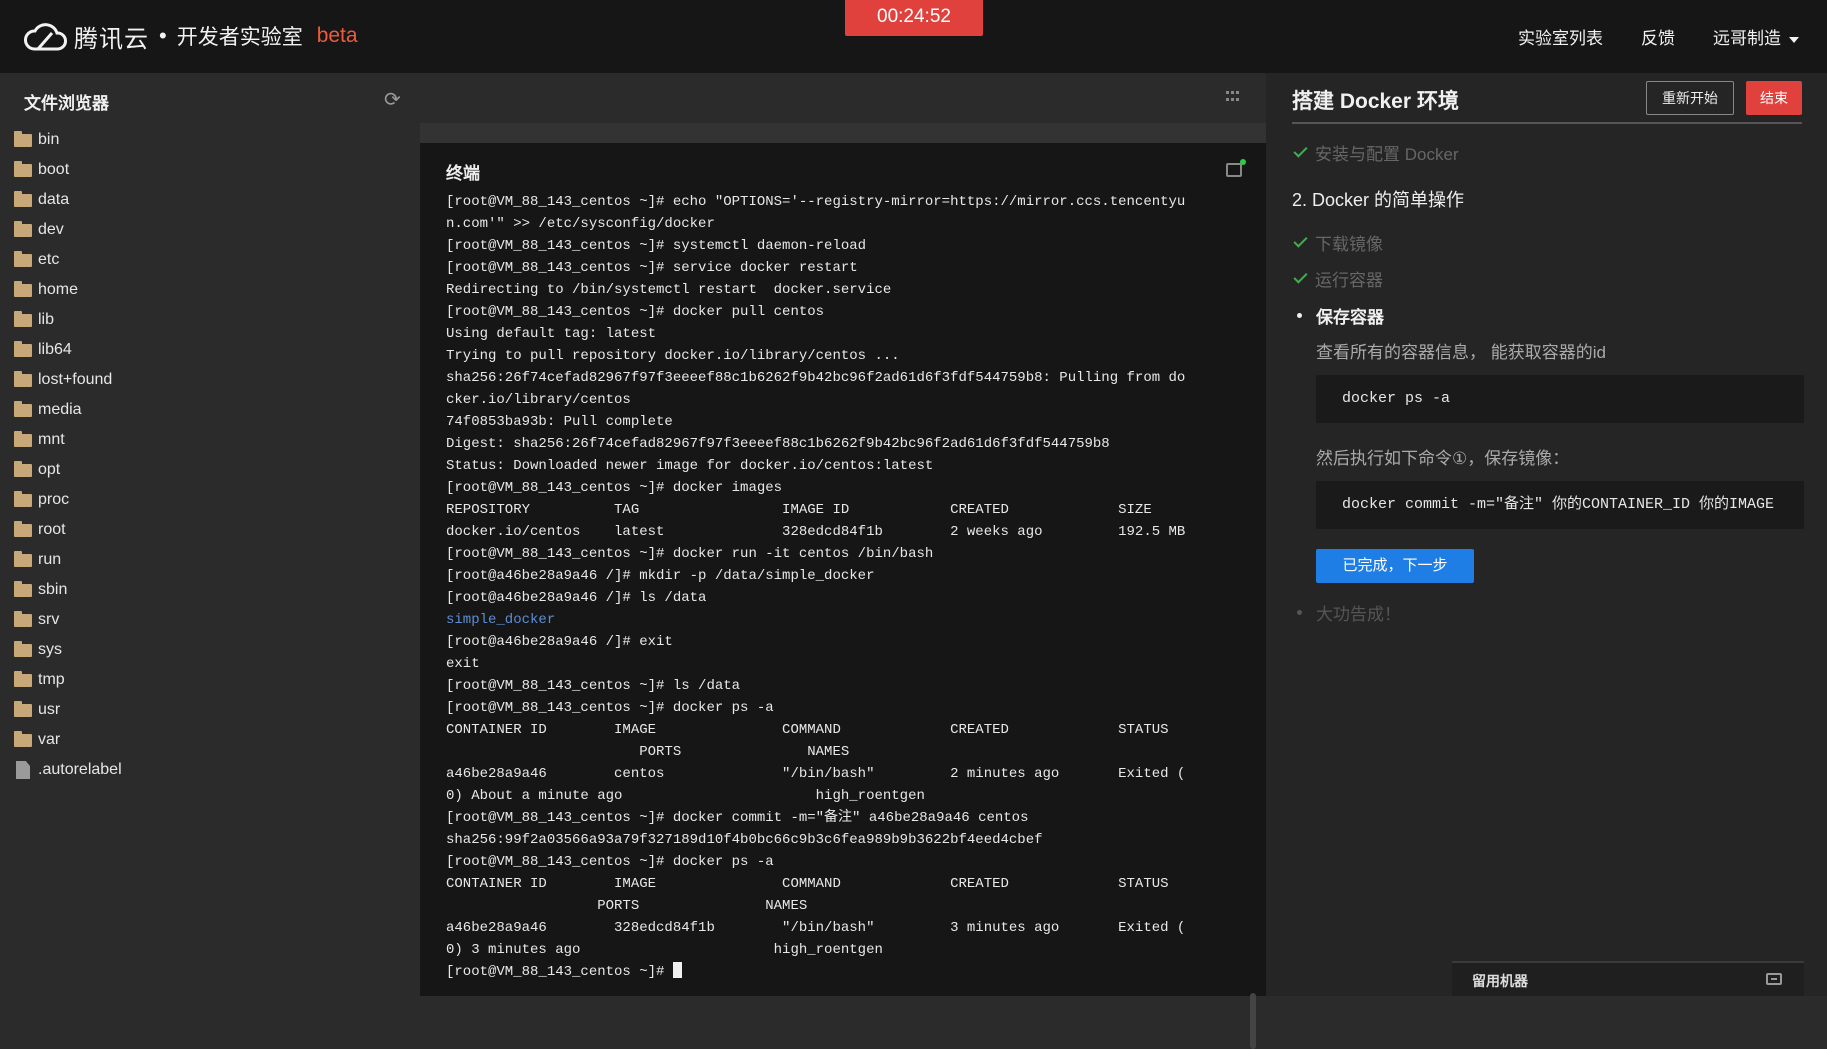  What do you see at coordinates (49, 259) in the screenshot?
I see `file-name: etc` at bounding box center [49, 259].